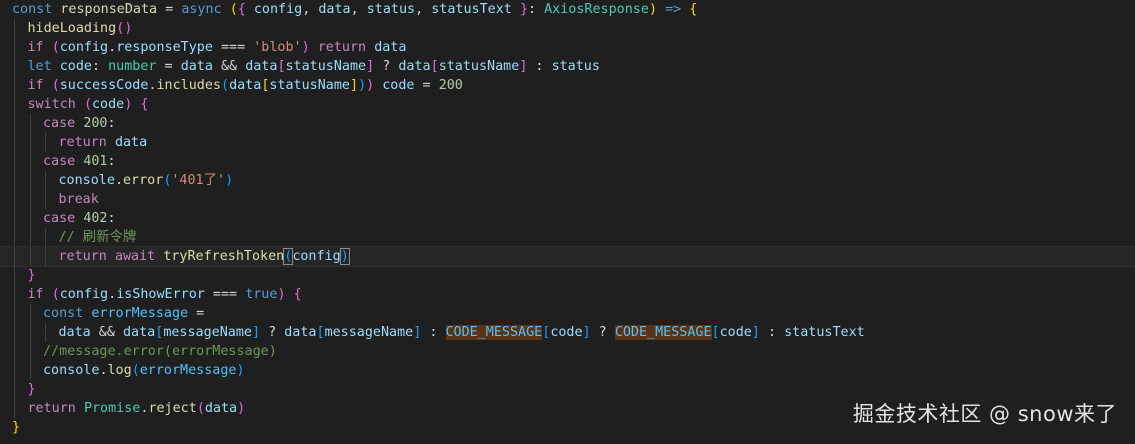 The image size is (1135, 444). What do you see at coordinates (398, 85) in the screenshot?
I see `code-token: code` at bounding box center [398, 85].